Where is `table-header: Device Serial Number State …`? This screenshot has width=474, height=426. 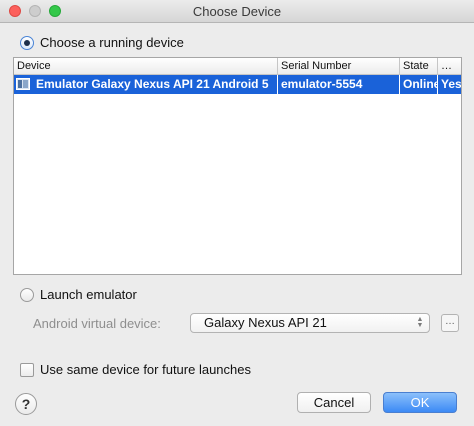 table-header: Device Serial Number State … is located at coordinates (237, 66).